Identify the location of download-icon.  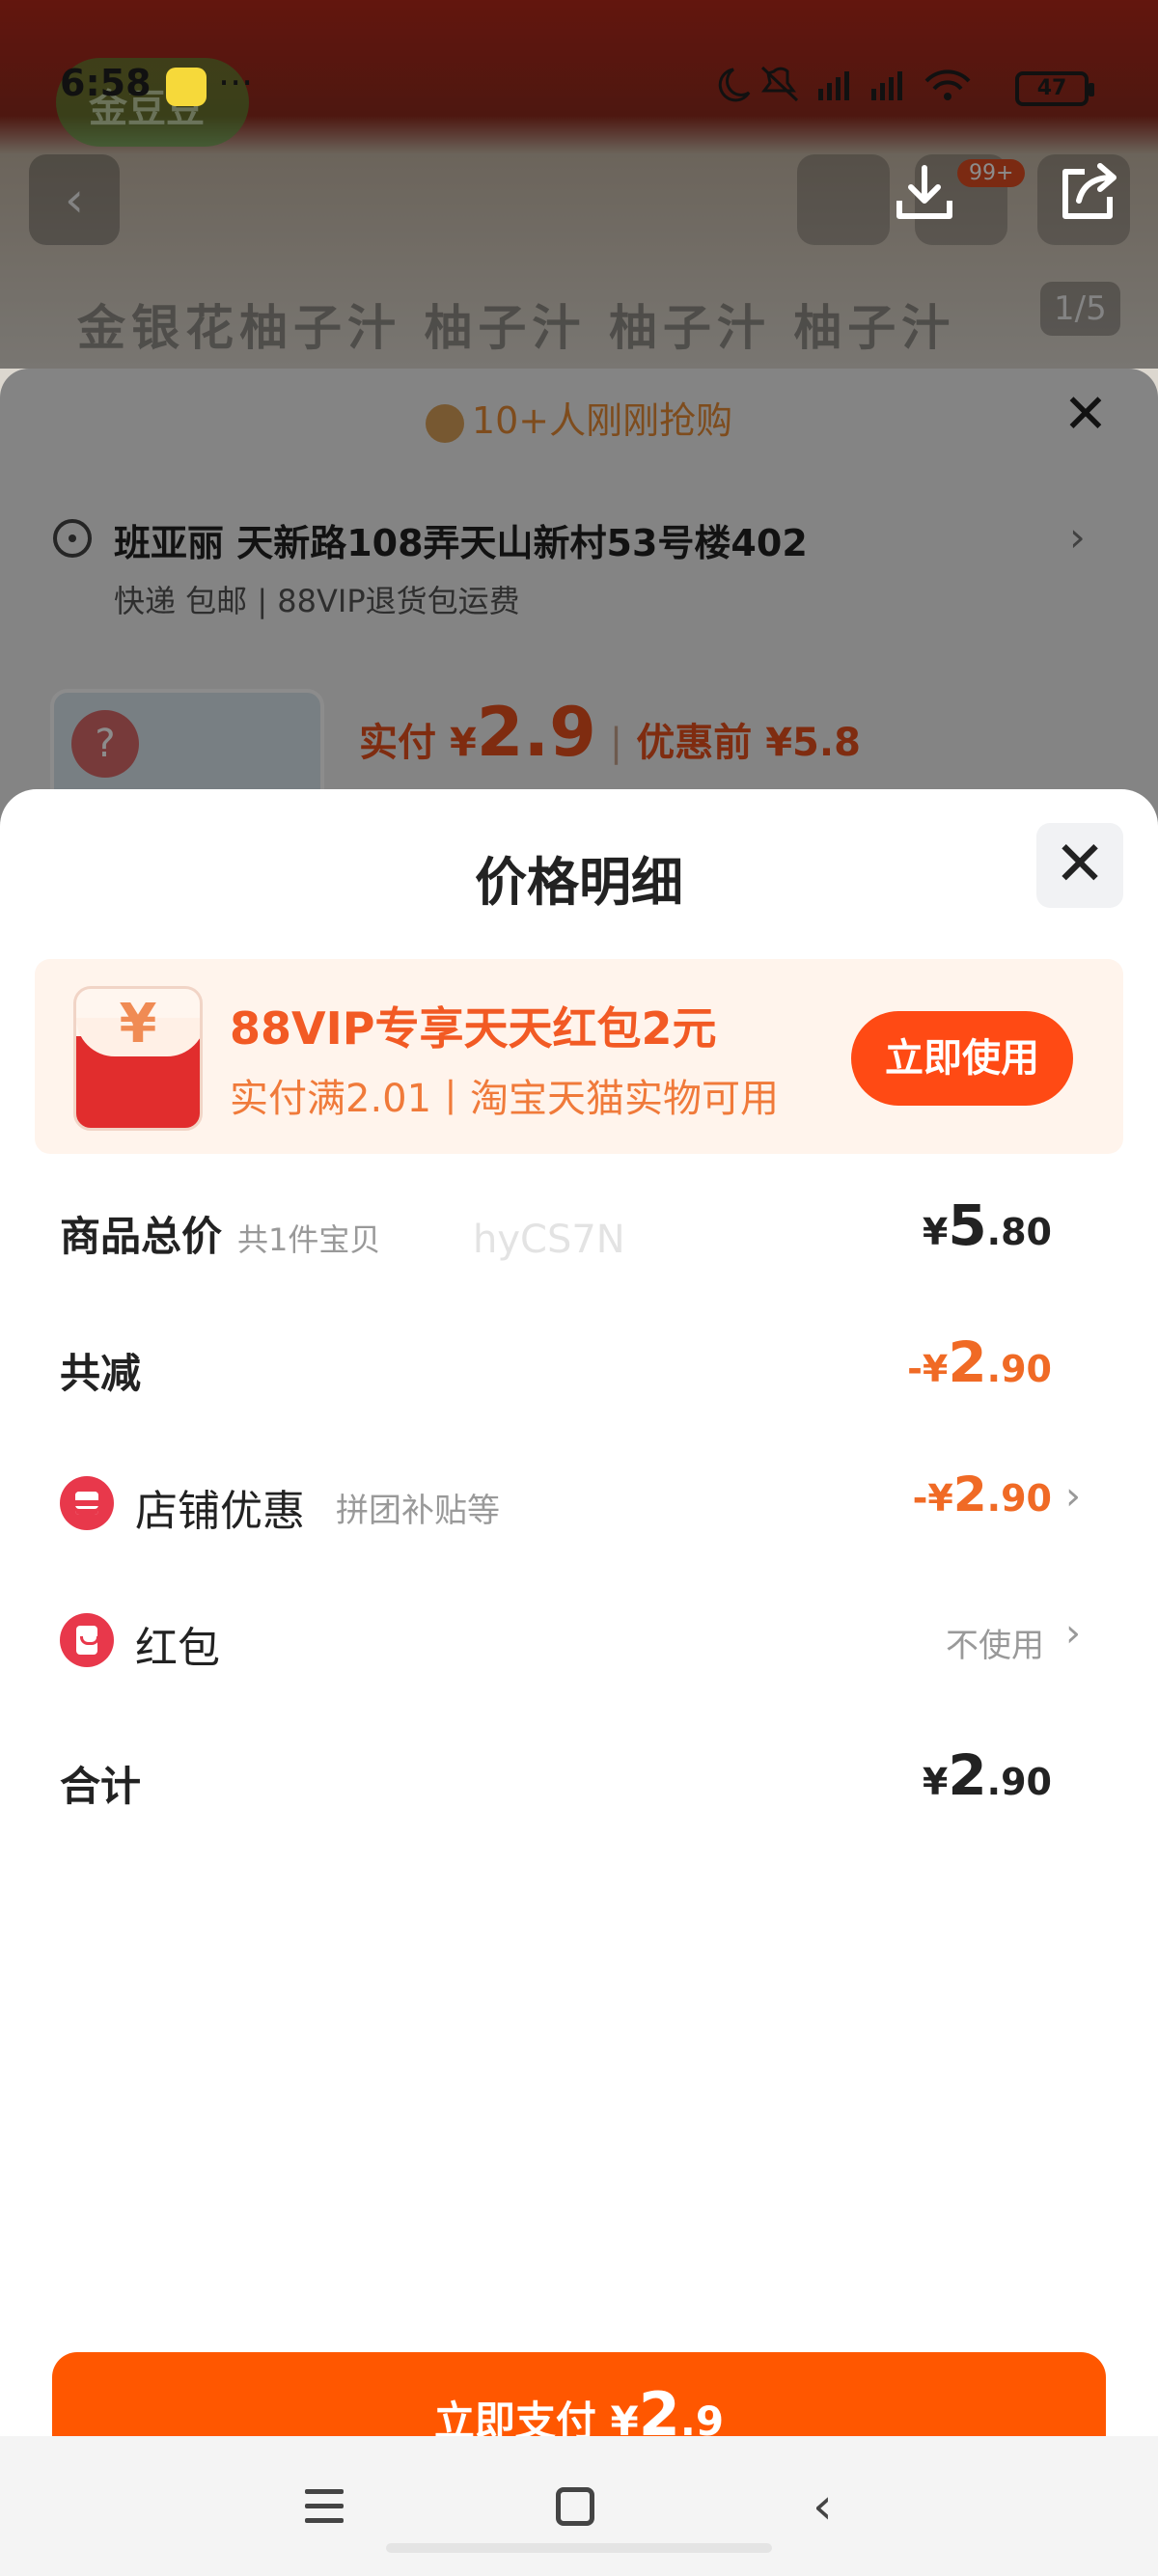
(924, 193).